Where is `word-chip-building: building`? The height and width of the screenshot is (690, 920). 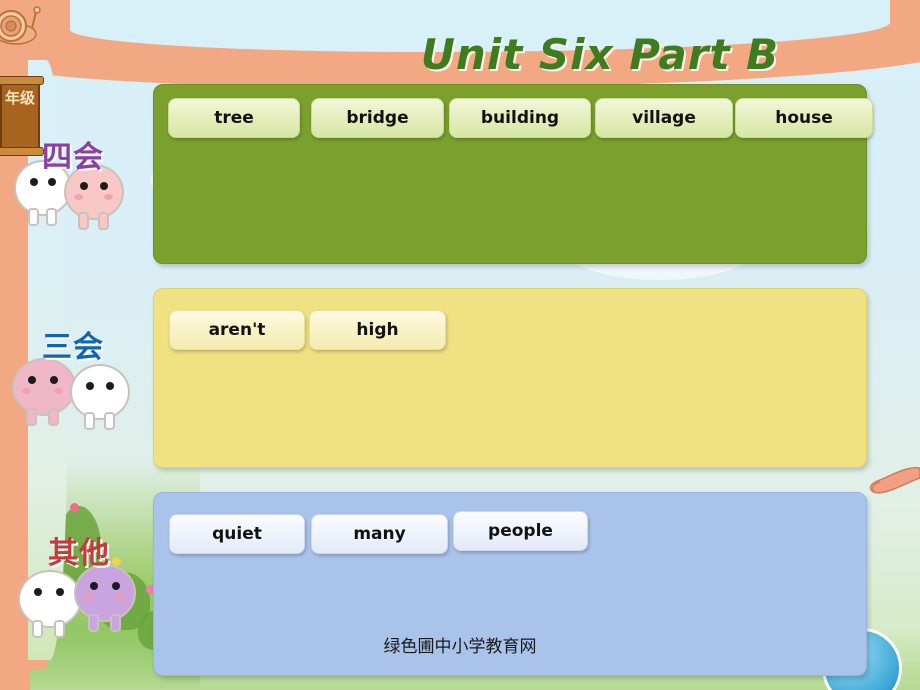
word-chip-building: building is located at coordinates (520, 118).